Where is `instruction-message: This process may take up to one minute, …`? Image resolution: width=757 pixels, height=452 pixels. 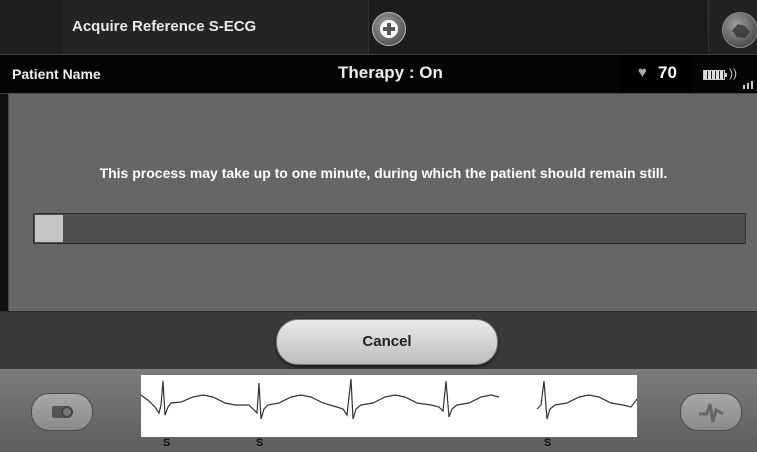
instruction-message: This process may take up to one minute, … is located at coordinates (383, 173).